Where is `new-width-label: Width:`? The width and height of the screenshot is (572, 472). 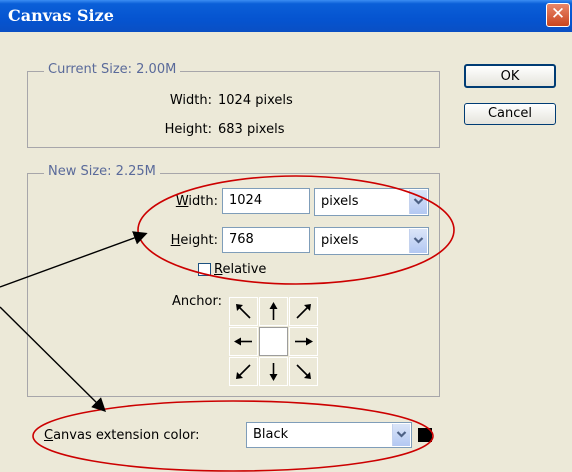
new-width-label: Width: is located at coordinates (196, 201).